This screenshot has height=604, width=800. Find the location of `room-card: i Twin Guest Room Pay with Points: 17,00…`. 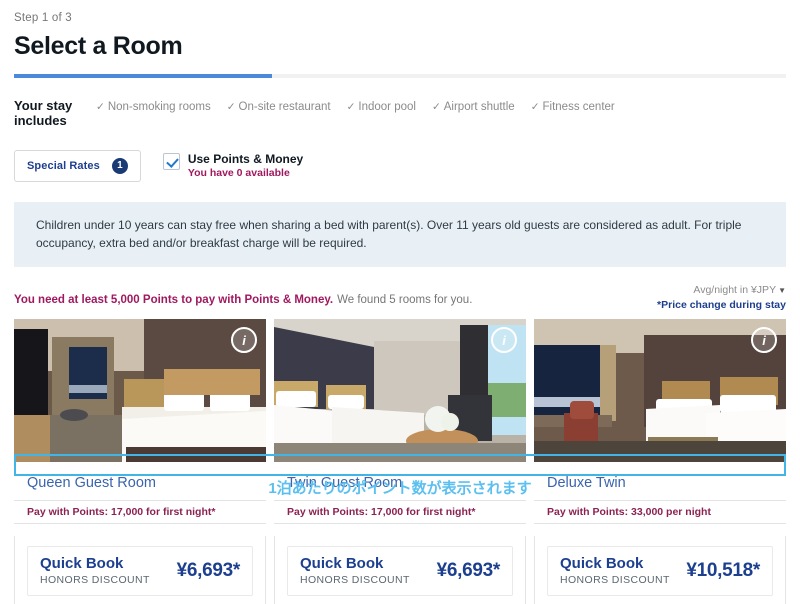

room-card: i Twin Guest Room Pay with Points: 17,00… is located at coordinates (400, 461).